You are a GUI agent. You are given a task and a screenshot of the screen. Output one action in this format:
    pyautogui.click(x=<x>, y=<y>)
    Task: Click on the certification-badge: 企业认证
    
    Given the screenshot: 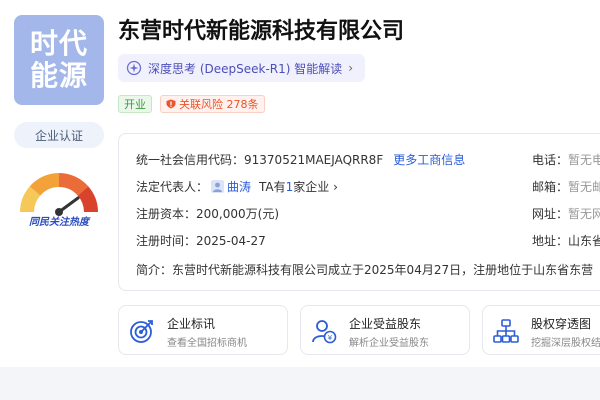 What is the action you would take?
    pyautogui.click(x=59, y=135)
    